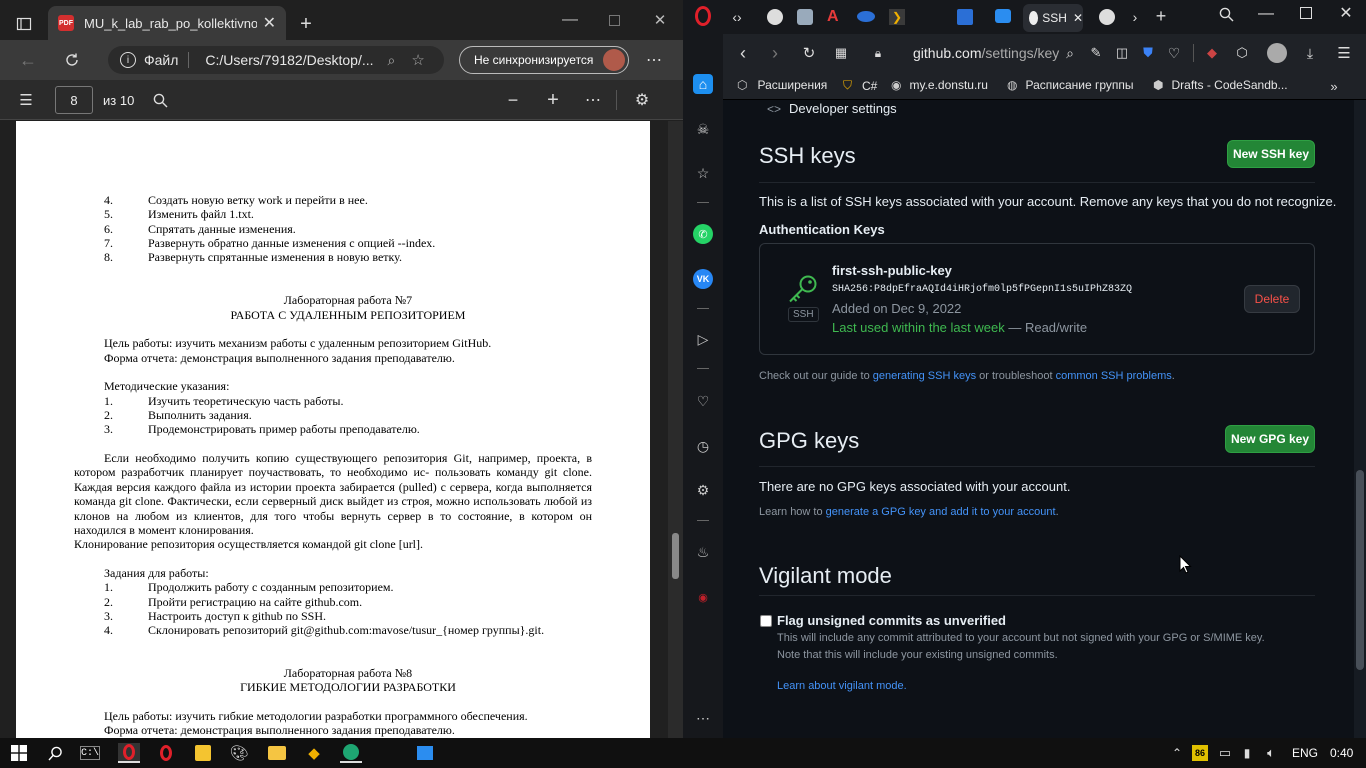  What do you see at coordinates (1148, 53) in the screenshot?
I see `shield-icon: ⛊` at bounding box center [1148, 53].